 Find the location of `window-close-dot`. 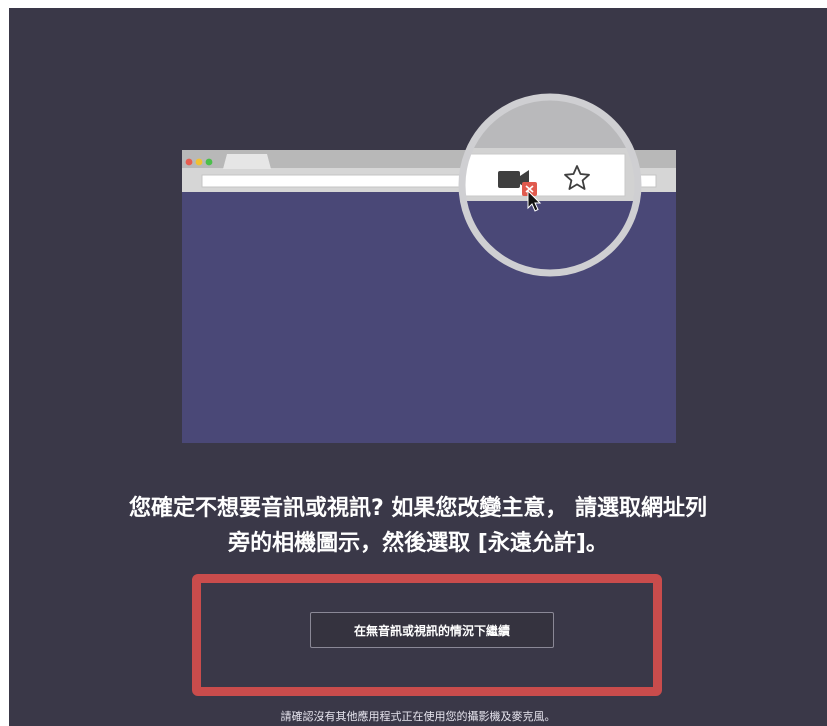

window-close-dot is located at coordinates (189, 162).